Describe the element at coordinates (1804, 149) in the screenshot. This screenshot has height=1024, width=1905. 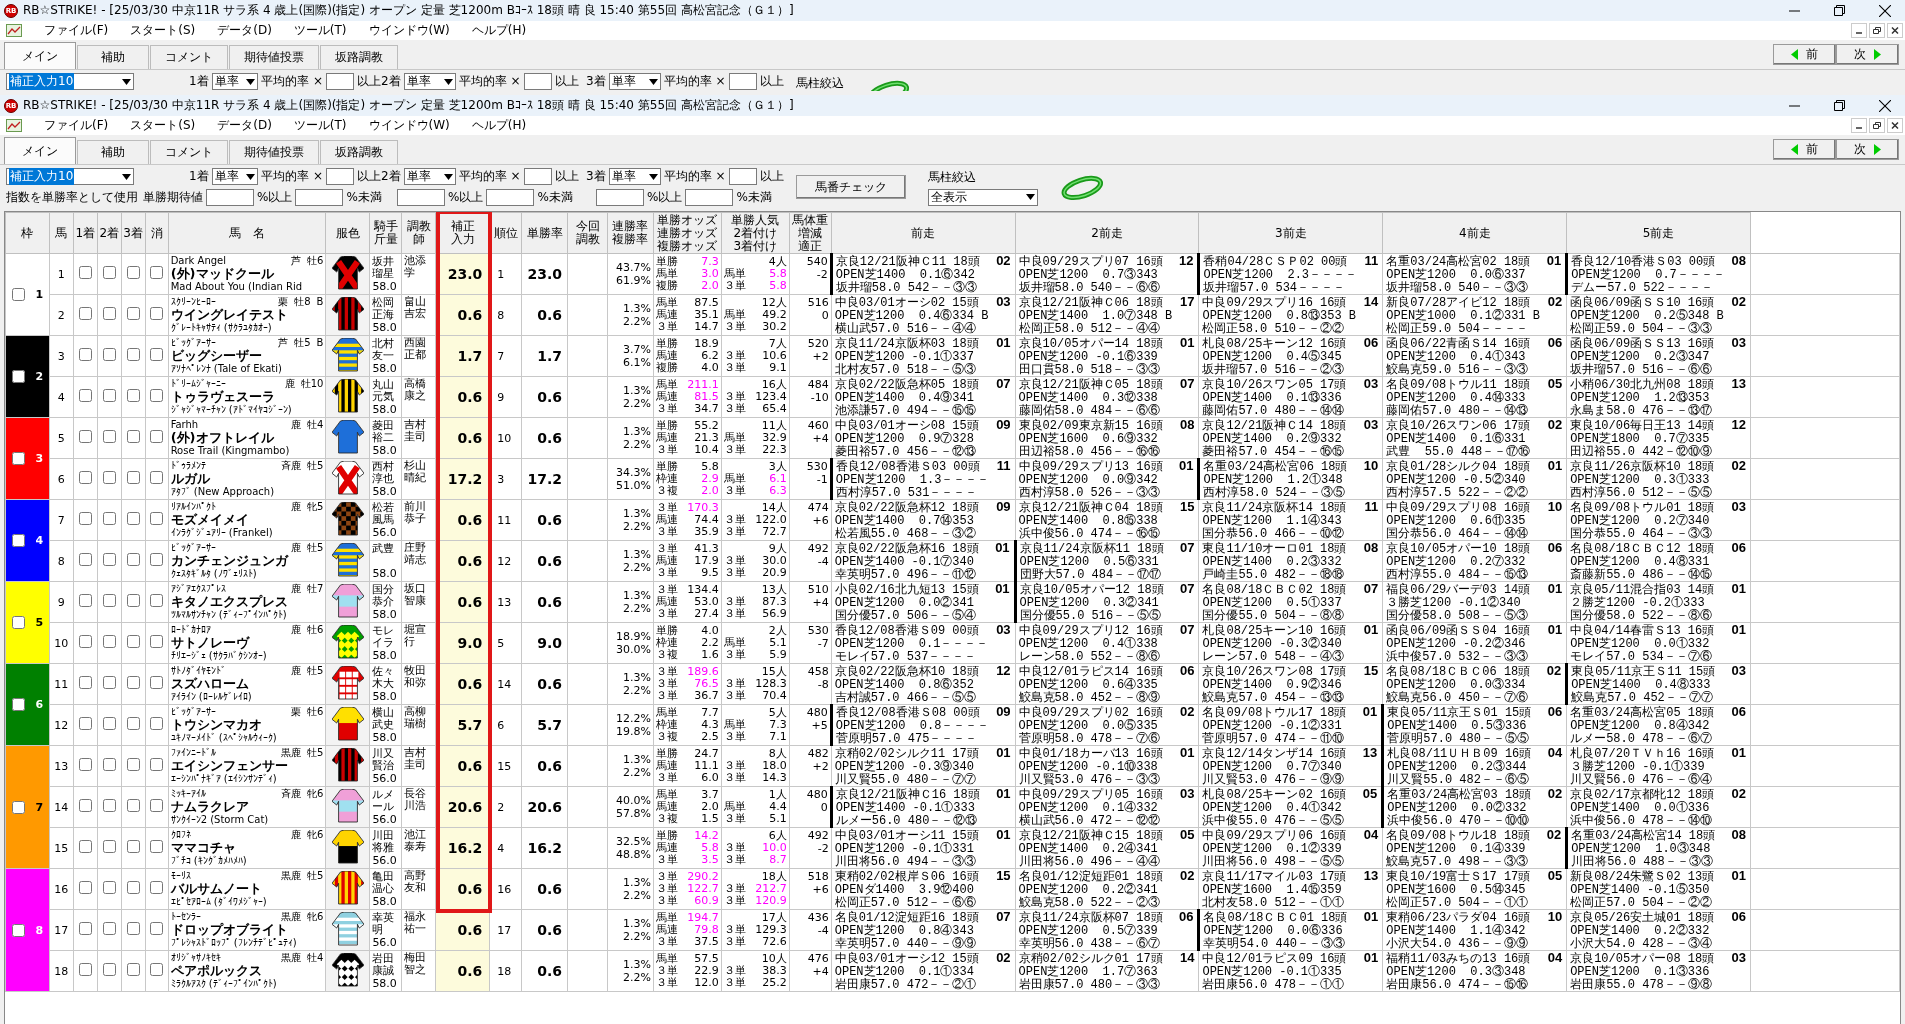
I see `previous-button: 前` at that location.